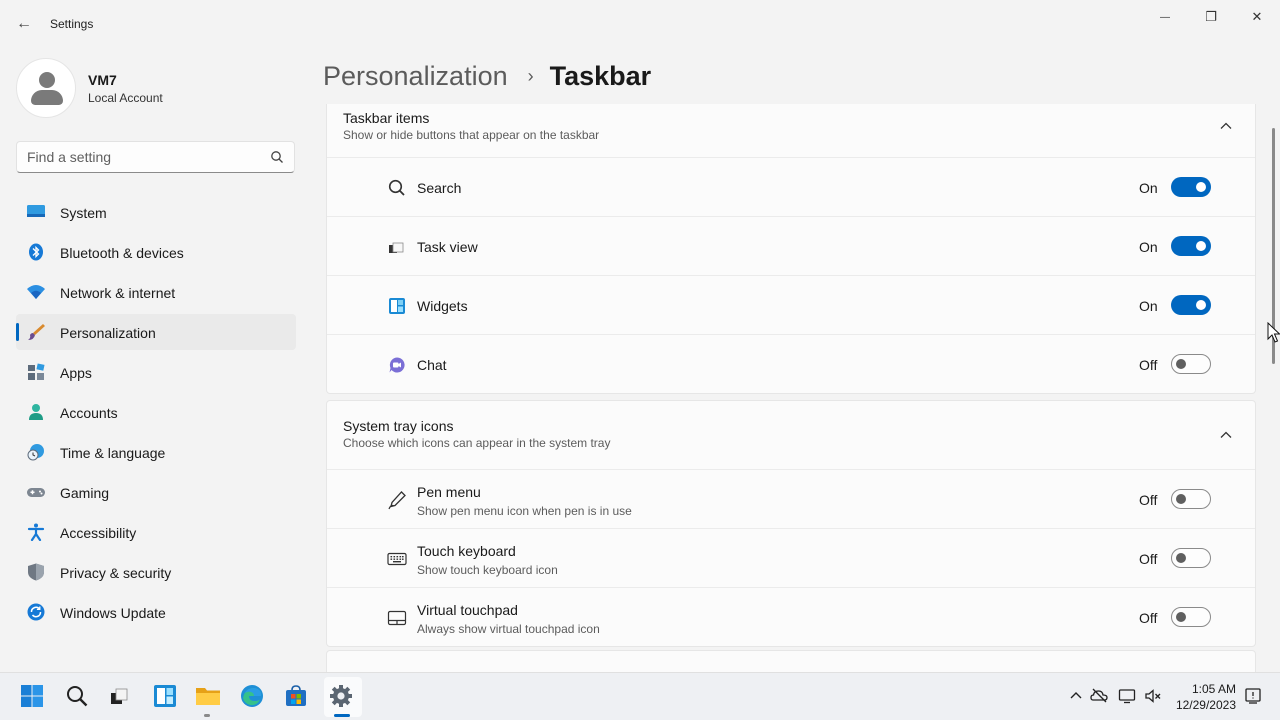  I want to click on chat-toggle, so click(1191, 364).